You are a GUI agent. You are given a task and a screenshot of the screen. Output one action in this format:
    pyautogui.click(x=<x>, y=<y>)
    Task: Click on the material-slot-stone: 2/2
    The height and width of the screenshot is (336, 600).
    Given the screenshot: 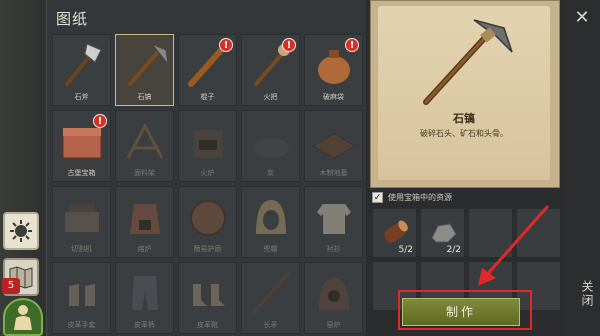 What is the action you would take?
    pyautogui.click(x=442, y=233)
    